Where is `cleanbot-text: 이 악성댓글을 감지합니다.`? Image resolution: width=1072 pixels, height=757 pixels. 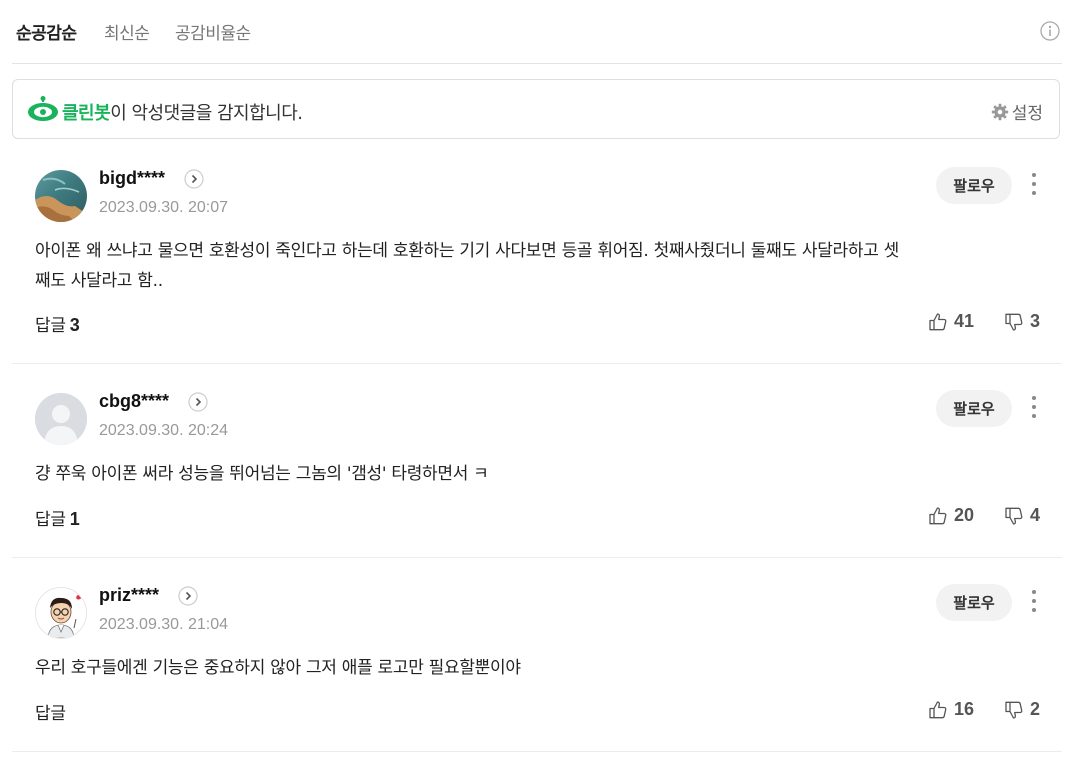
cleanbot-text: 이 악성댓글을 감지합니다. is located at coordinates (206, 113).